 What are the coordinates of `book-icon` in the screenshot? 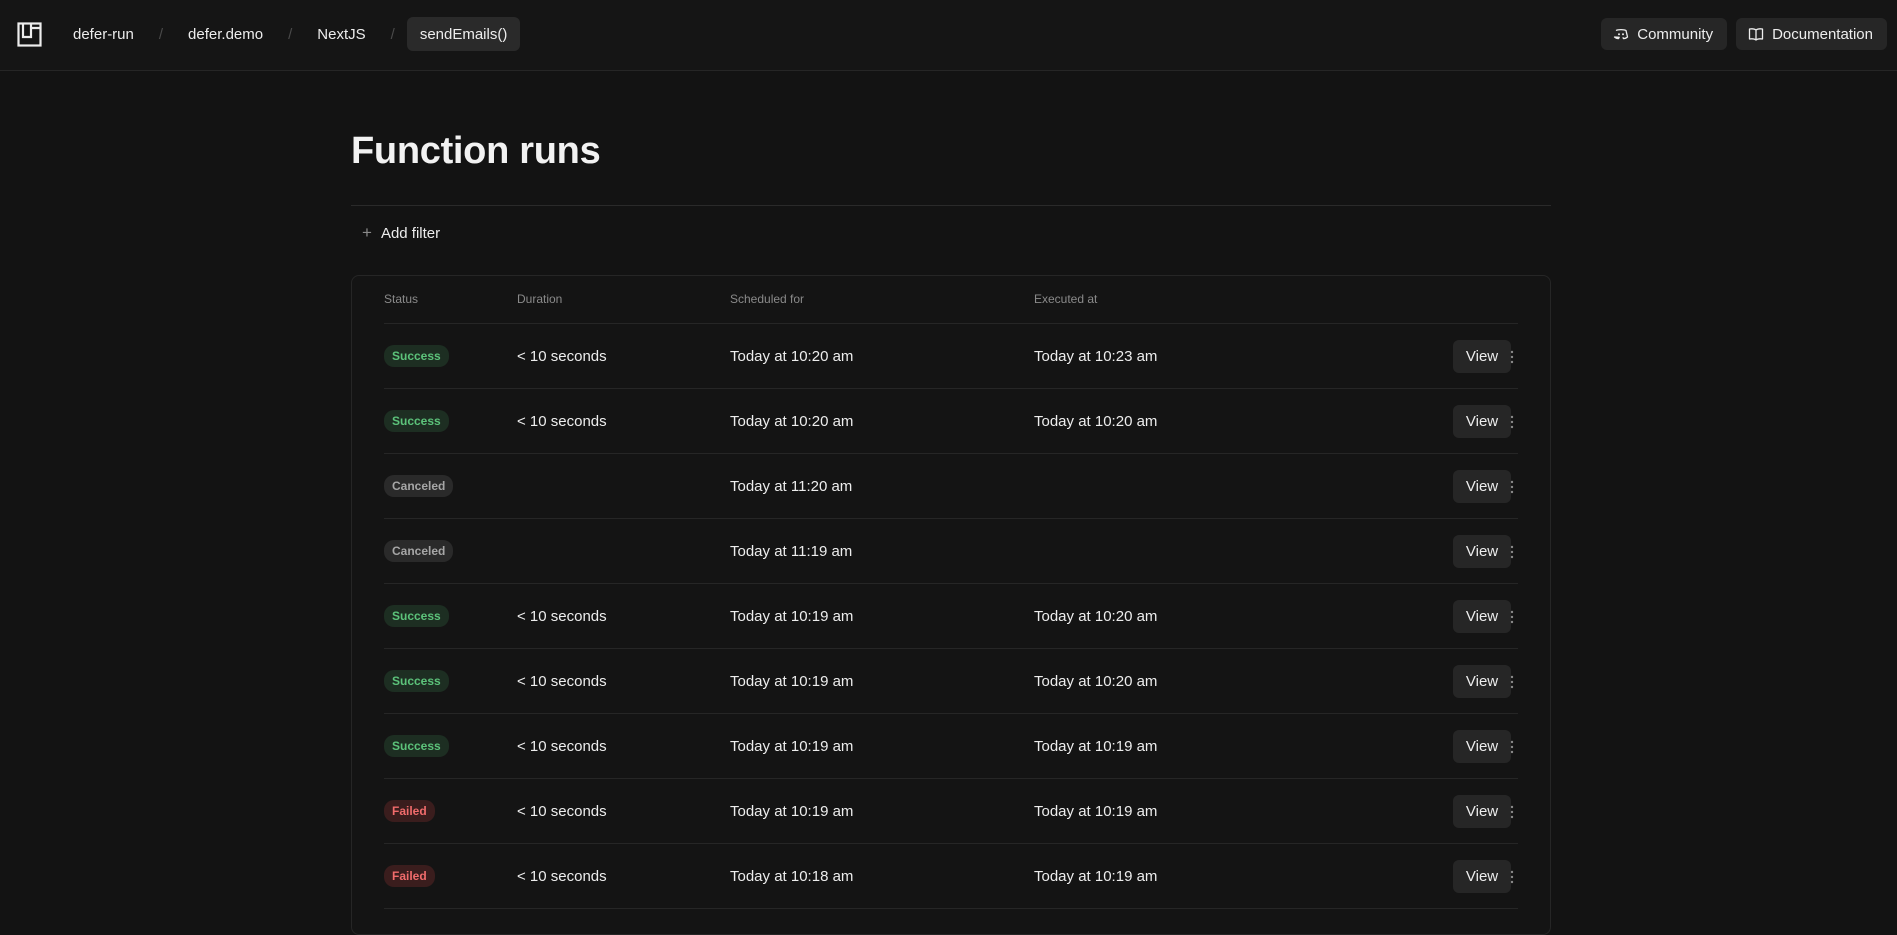 It's located at (1756, 34).